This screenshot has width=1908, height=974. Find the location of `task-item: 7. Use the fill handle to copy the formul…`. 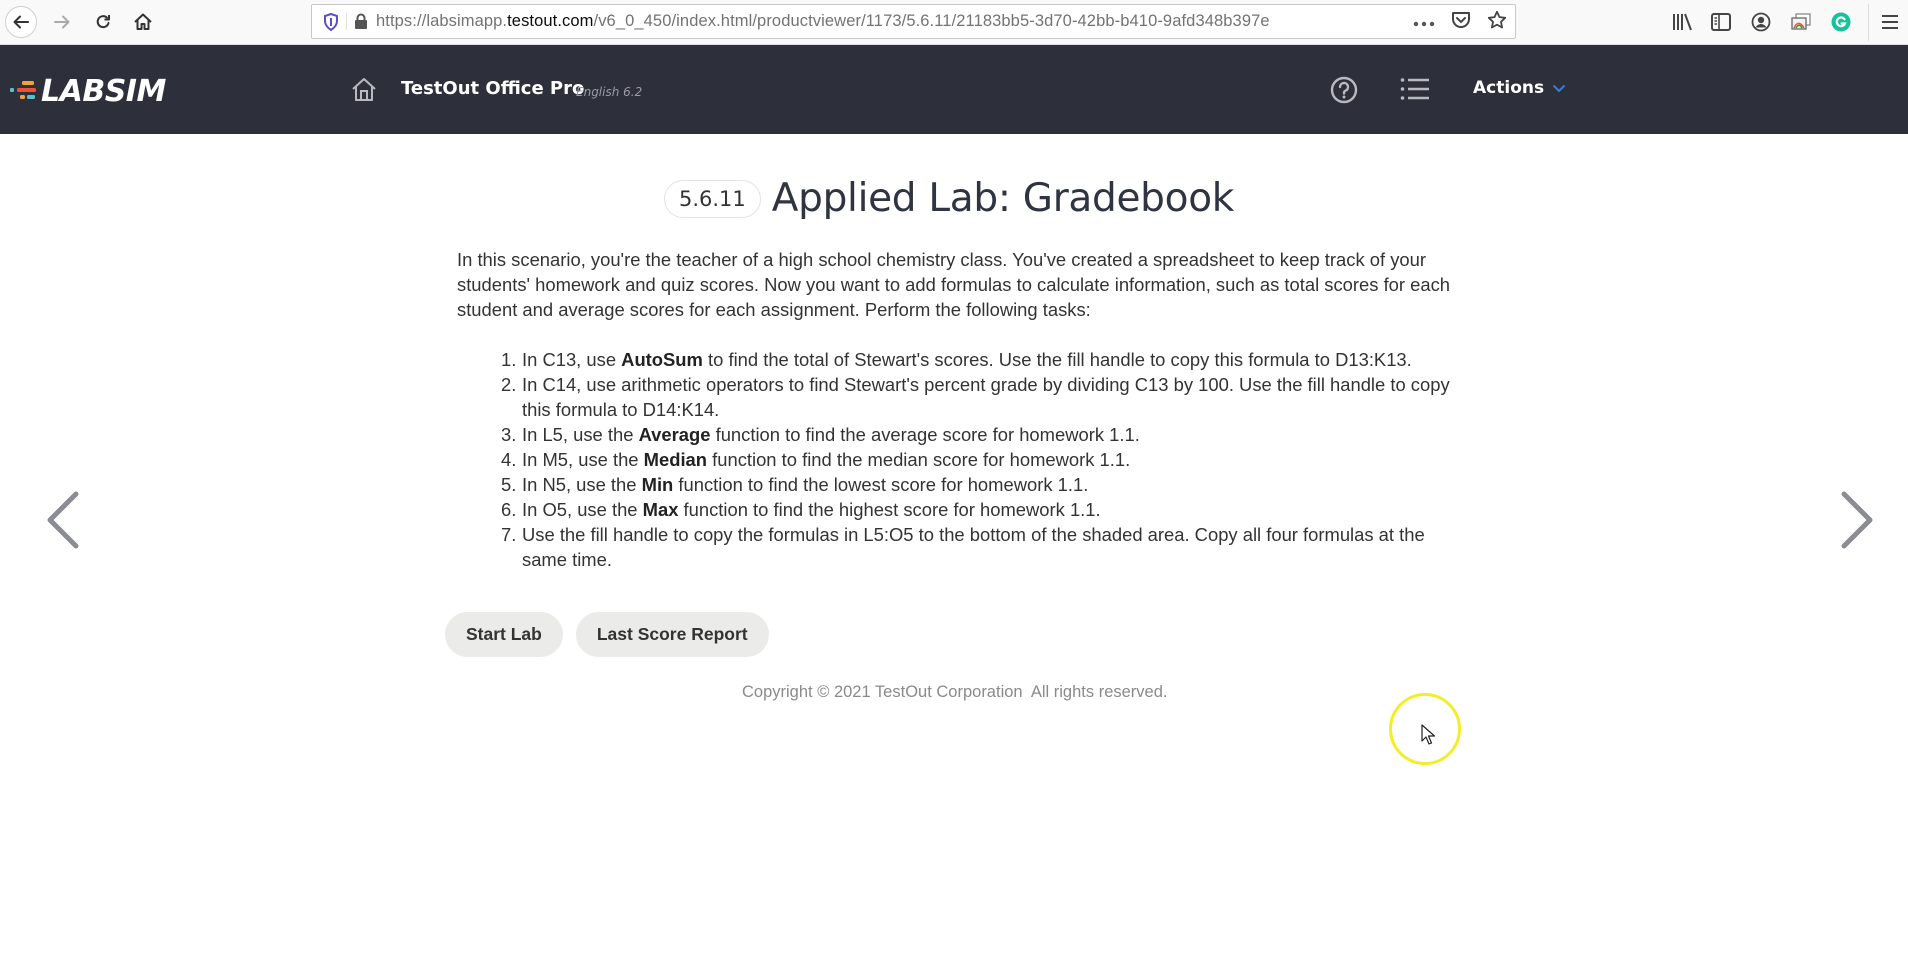

task-item: 7. Use the fill handle to copy the formul… is located at coordinates (979, 547).